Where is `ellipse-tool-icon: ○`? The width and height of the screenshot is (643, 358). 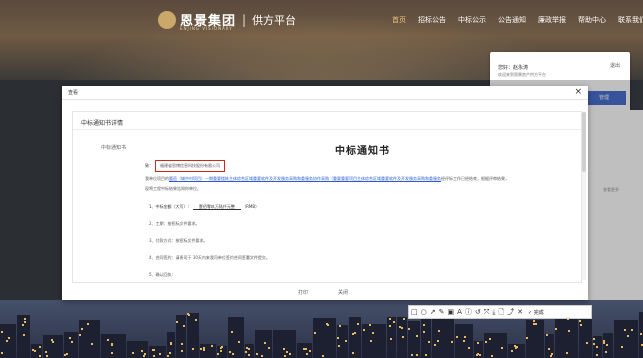 ellipse-tool-icon: ○ is located at coordinates (424, 312).